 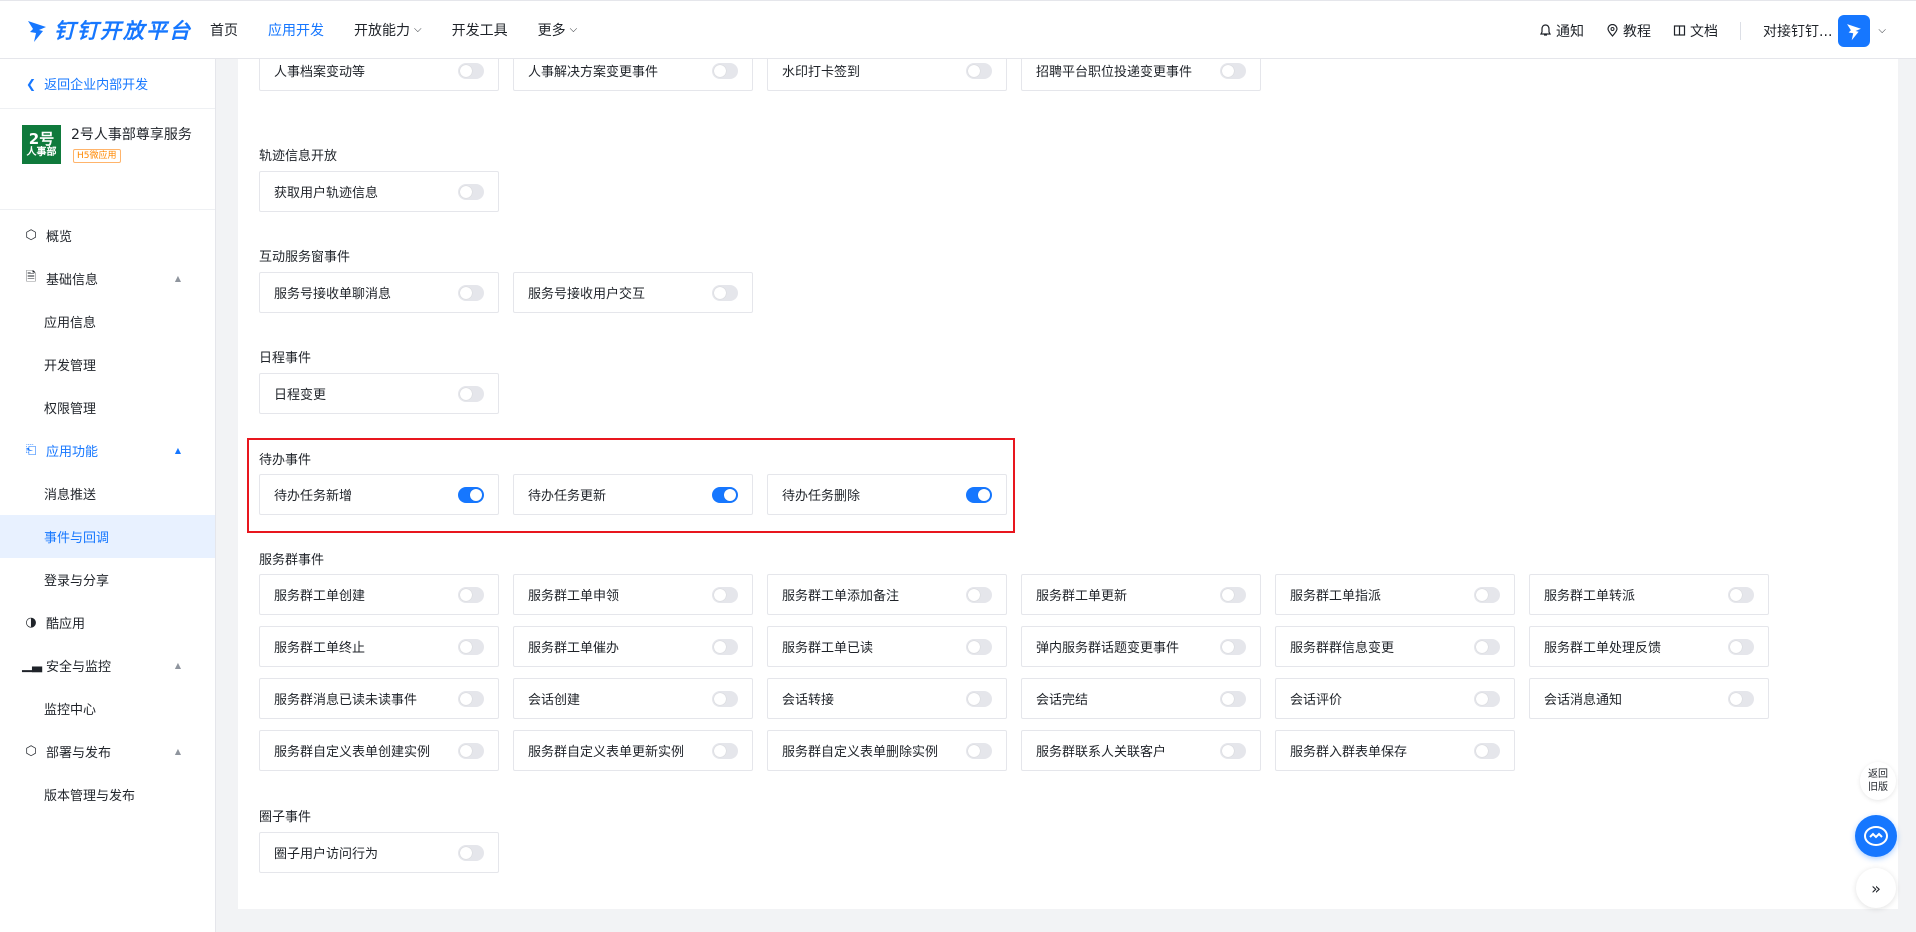 What do you see at coordinates (1561, 31) in the screenshot?
I see `notify-link: 通知` at bounding box center [1561, 31].